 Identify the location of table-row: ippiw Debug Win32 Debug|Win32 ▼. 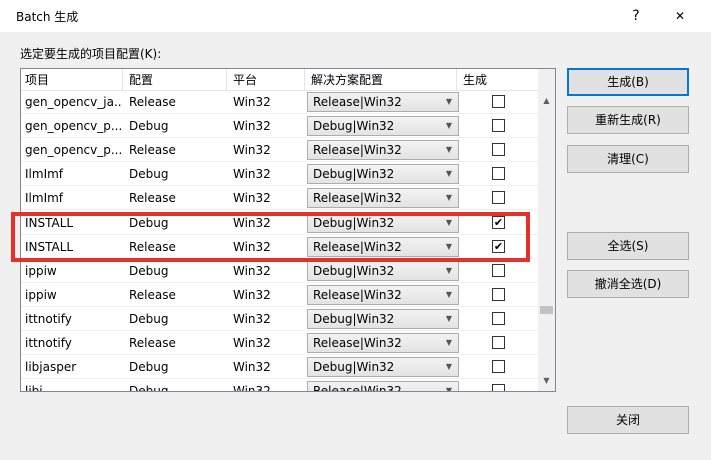
(279, 271).